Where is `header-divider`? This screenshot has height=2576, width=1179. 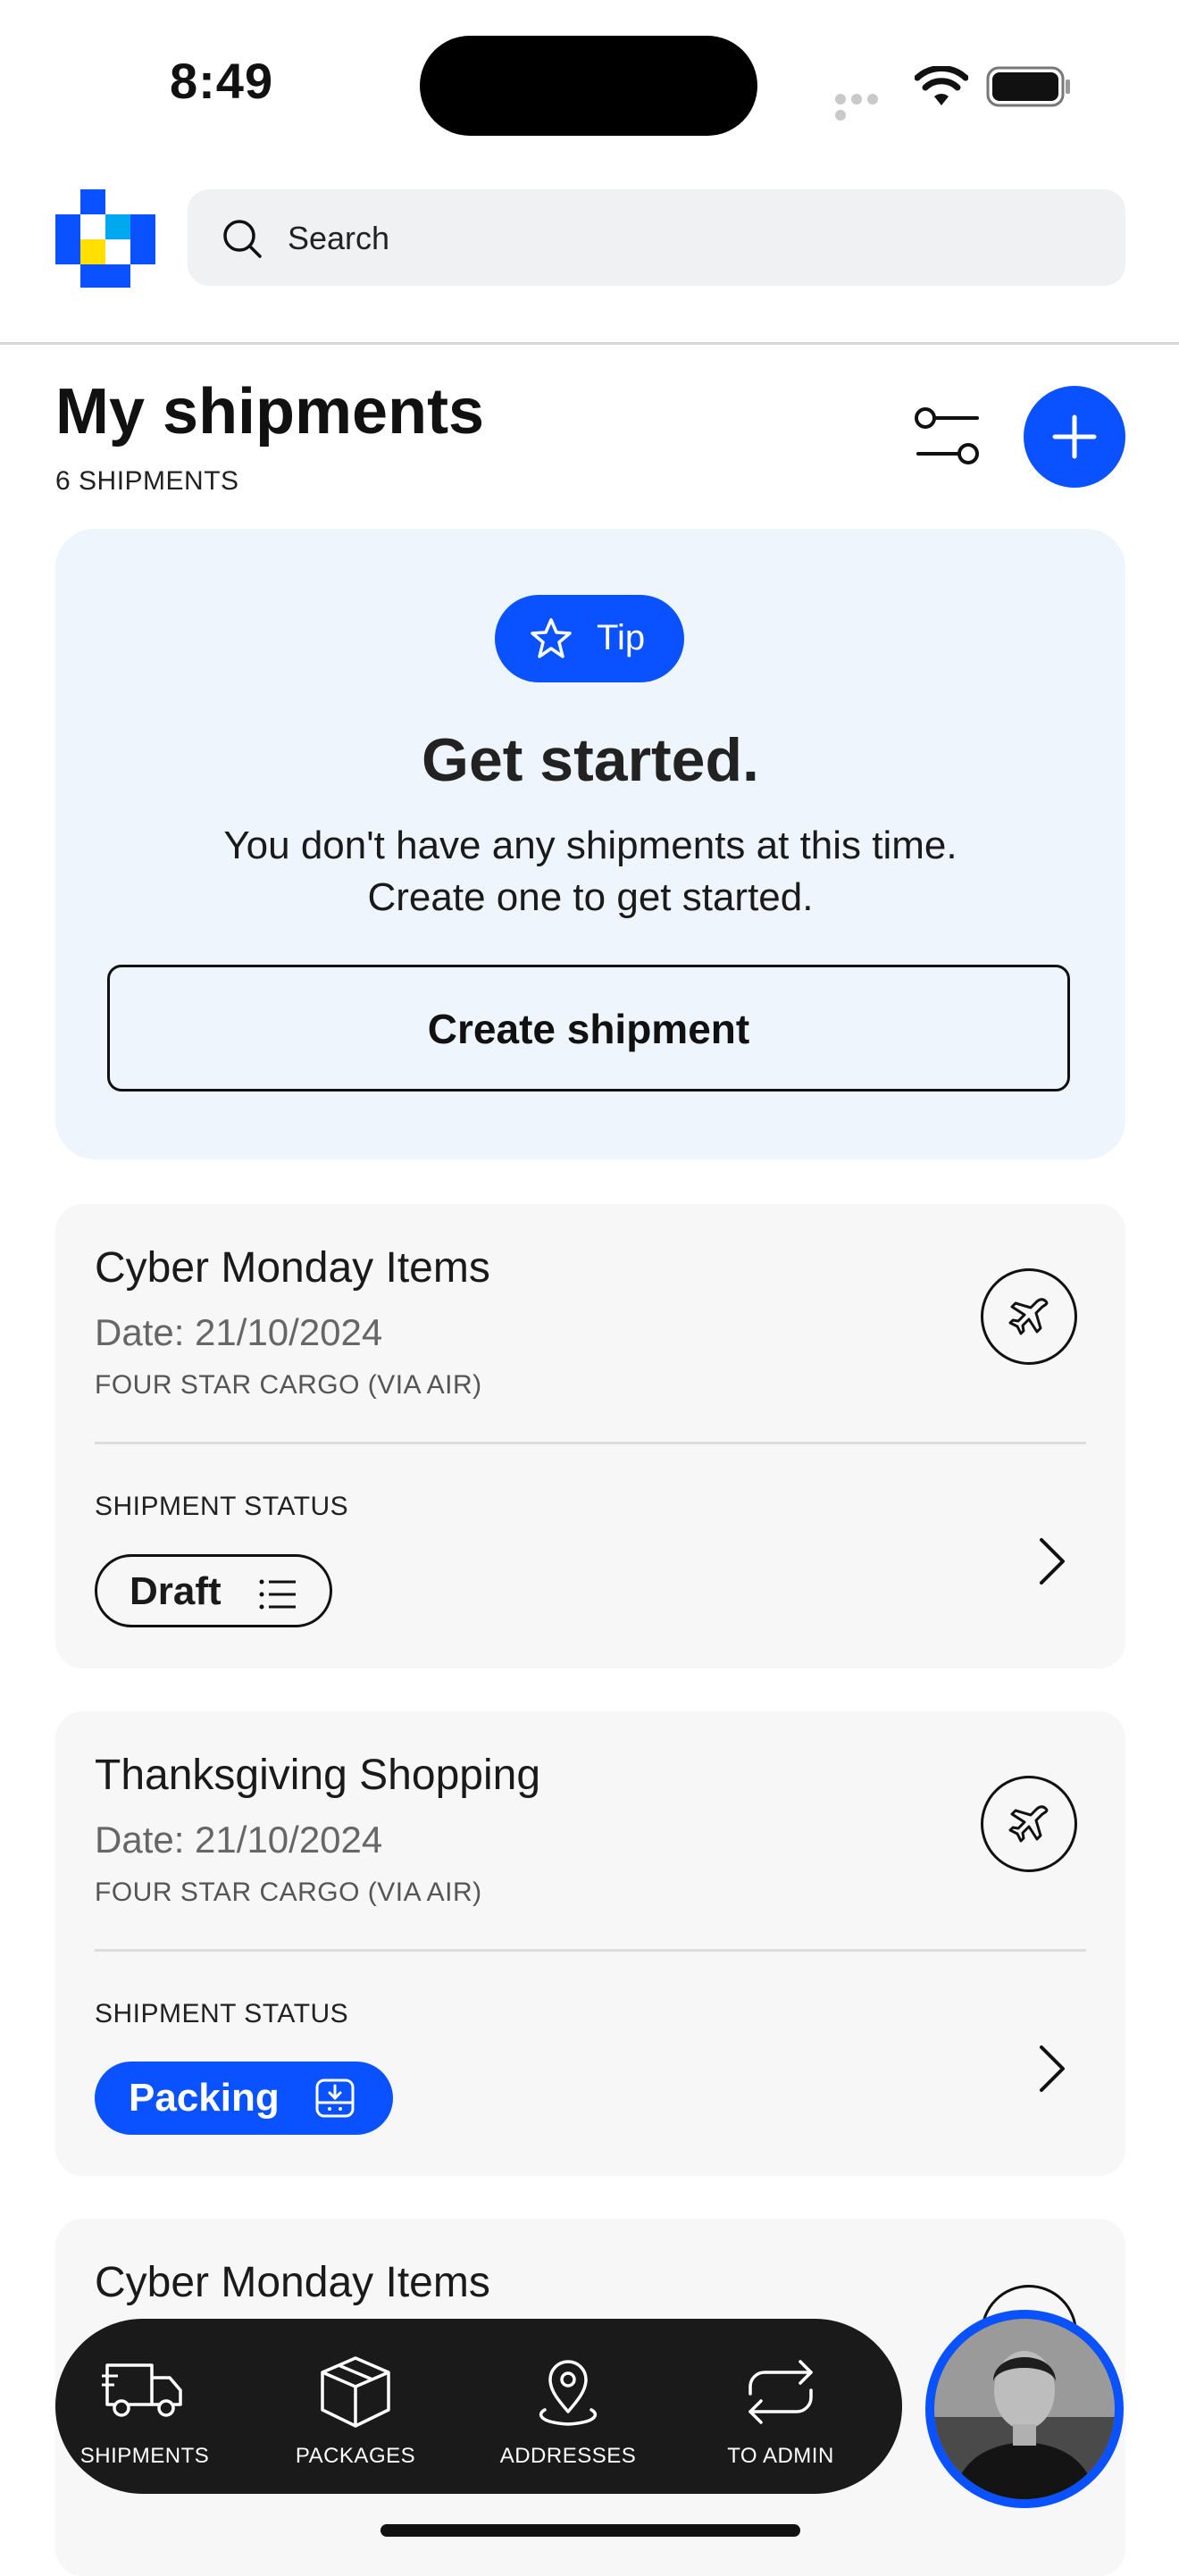
header-divider is located at coordinates (589, 344).